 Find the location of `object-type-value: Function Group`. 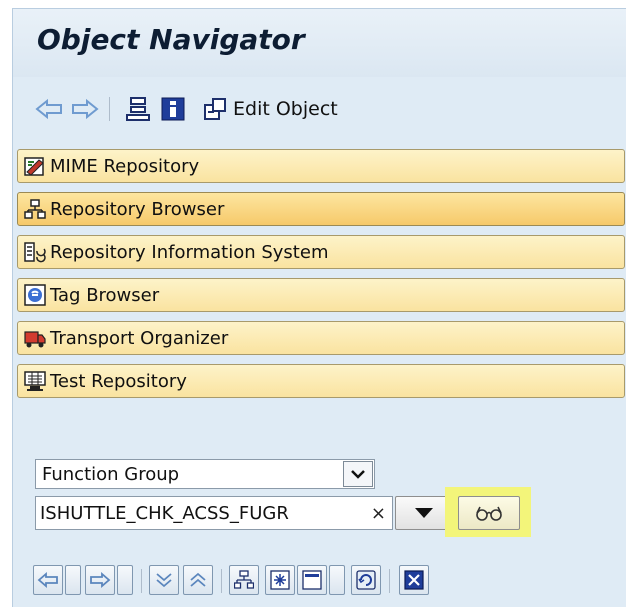

object-type-value: Function Group is located at coordinates (111, 474).